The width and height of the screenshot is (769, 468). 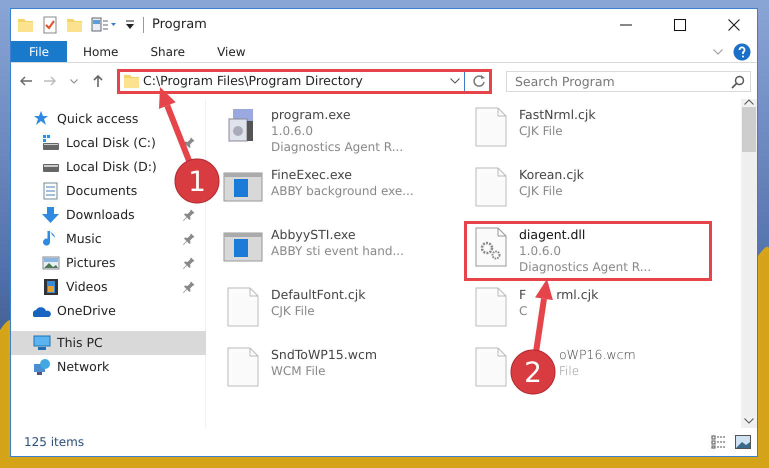 I want to click on view-options-icon, so click(x=104, y=25).